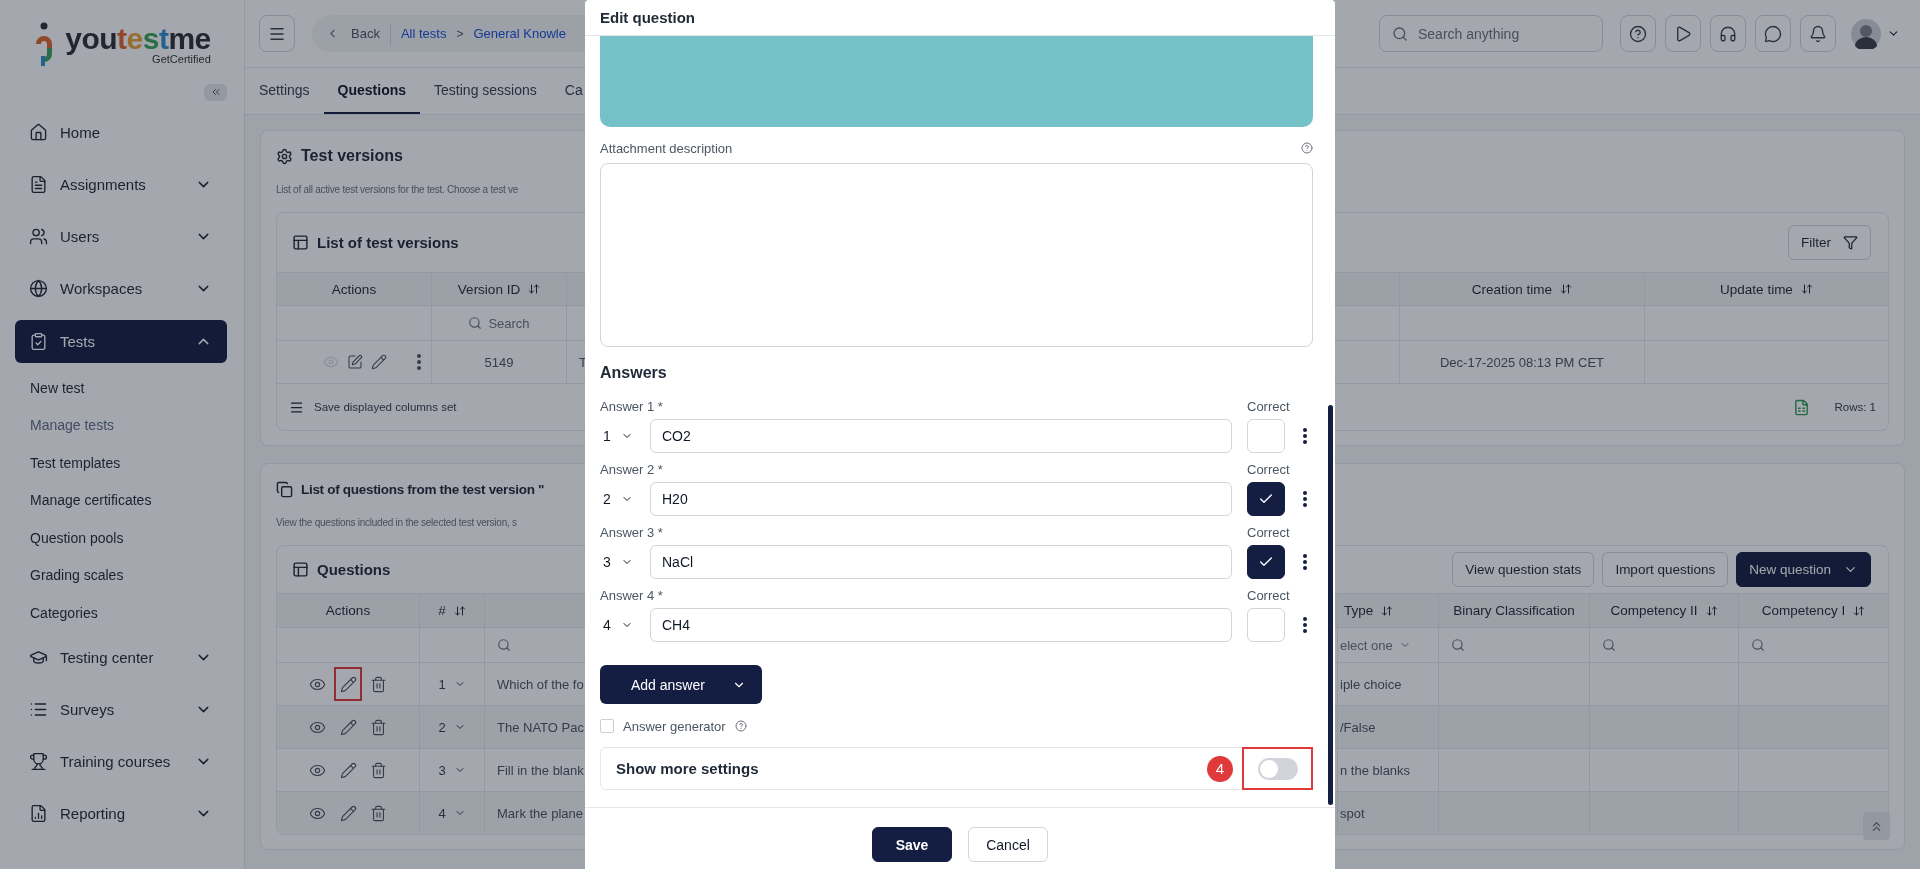 The height and width of the screenshot is (869, 1920). I want to click on nav-item: Workspaces, so click(122, 288).